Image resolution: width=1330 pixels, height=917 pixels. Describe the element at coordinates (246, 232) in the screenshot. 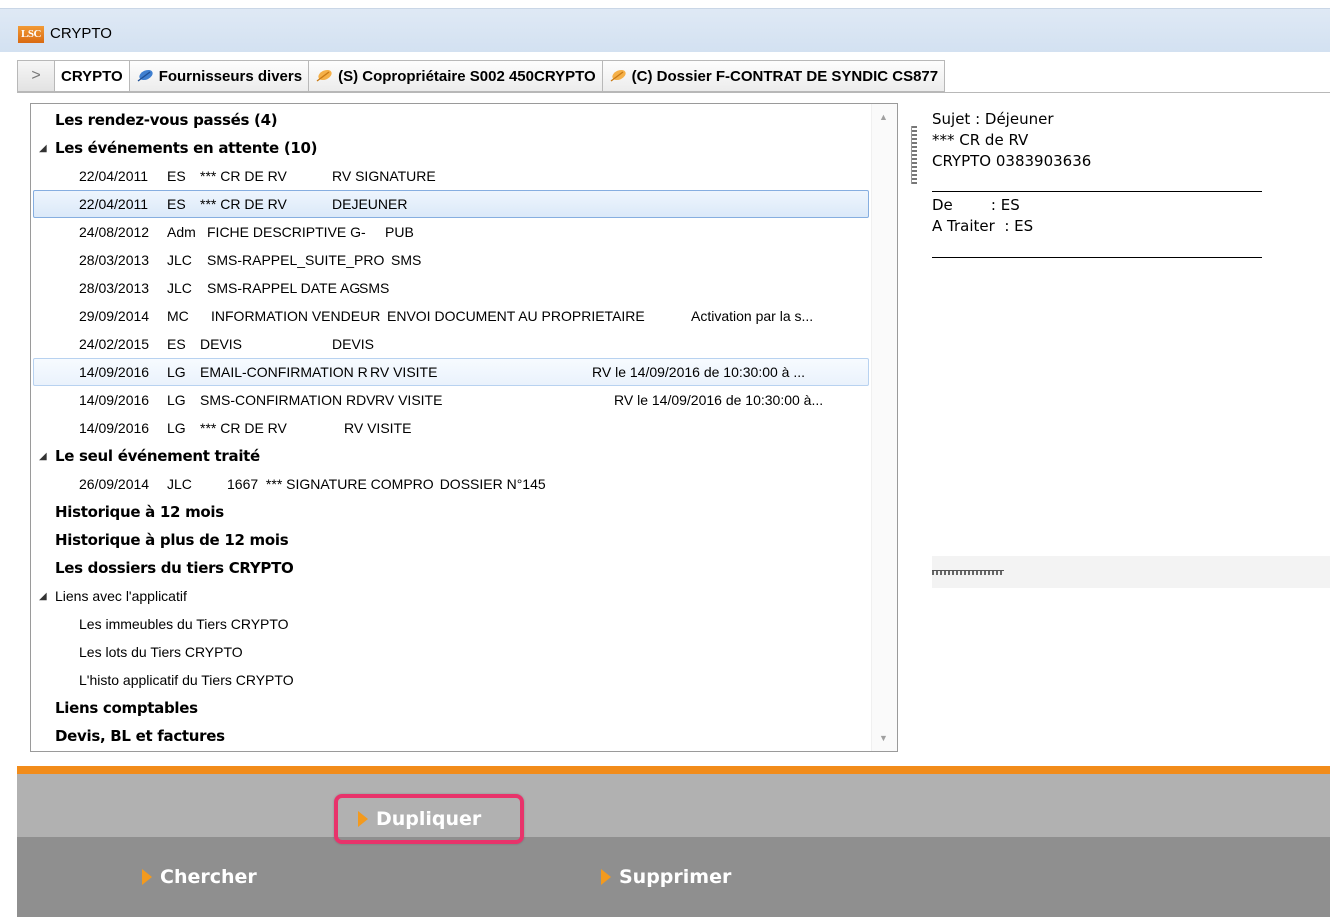

I see `event-row: 24/08/2012 Adm FICHE DESCRIPTIVE G- PUB` at that location.